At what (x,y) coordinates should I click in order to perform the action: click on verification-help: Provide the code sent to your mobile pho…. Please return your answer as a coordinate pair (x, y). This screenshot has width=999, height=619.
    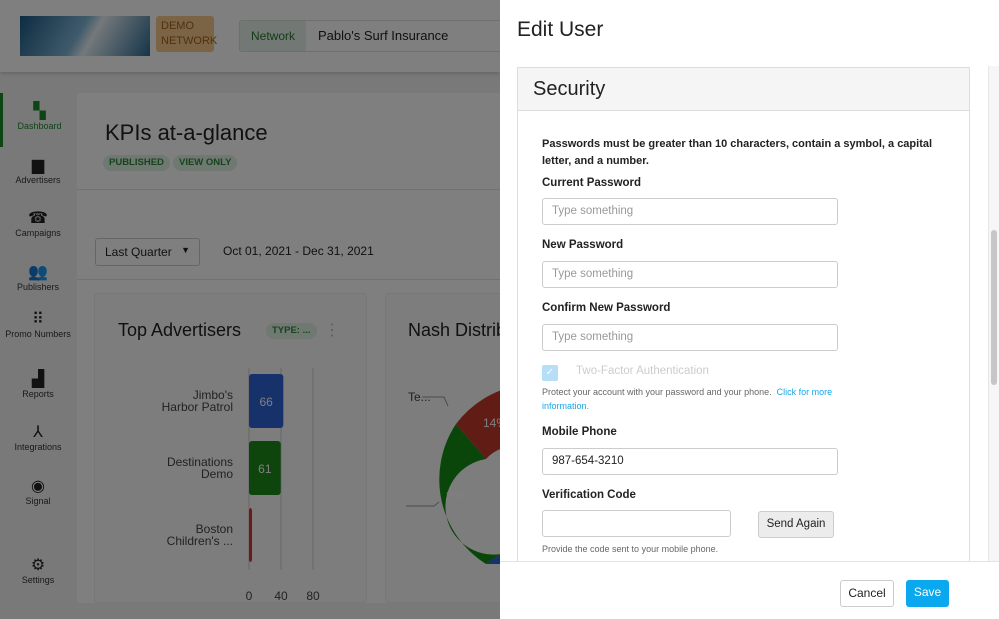
    Looking at the image, I should click on (630, 549).